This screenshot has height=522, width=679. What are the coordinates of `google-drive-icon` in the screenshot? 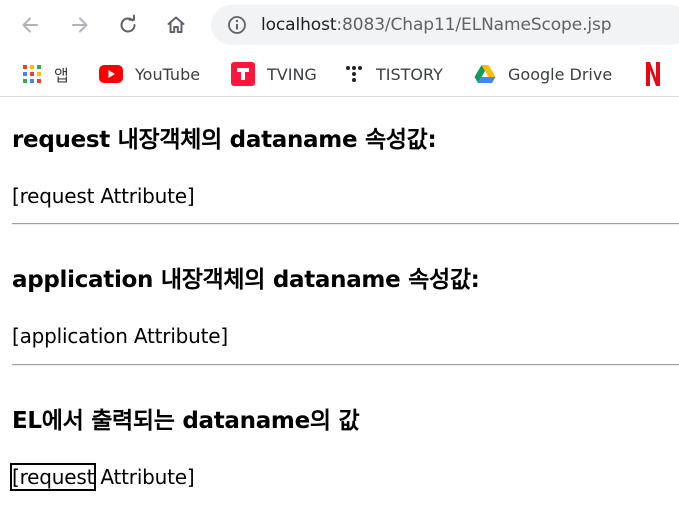 It's located at (485, 74).